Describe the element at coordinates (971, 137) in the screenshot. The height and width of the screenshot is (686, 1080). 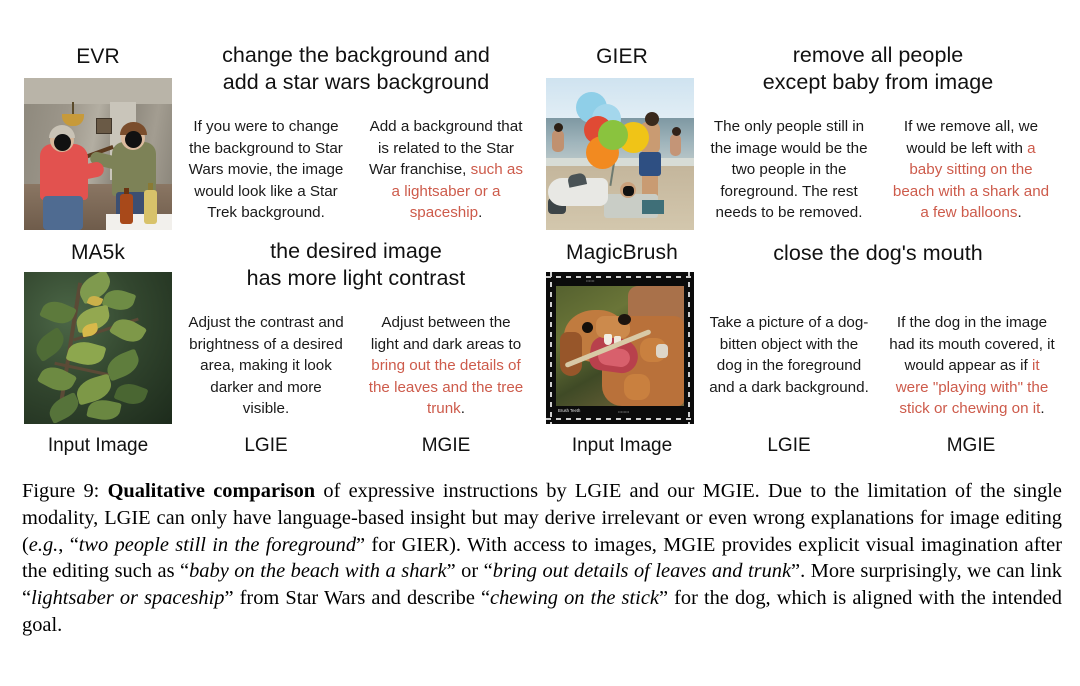
I see `mgie-text-gier-black: If we remove all, we would be left with` at that location.